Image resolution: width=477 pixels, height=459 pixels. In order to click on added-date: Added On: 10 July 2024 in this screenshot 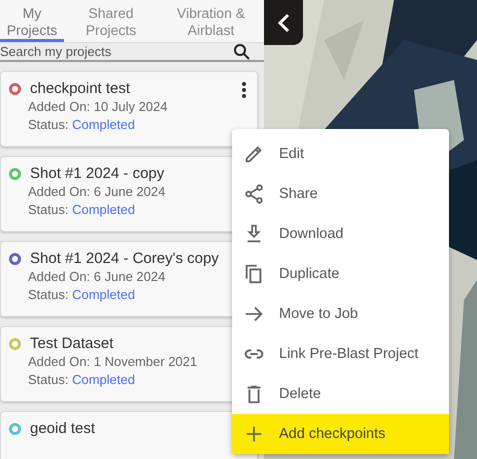, I will do `click(97, 107)`.